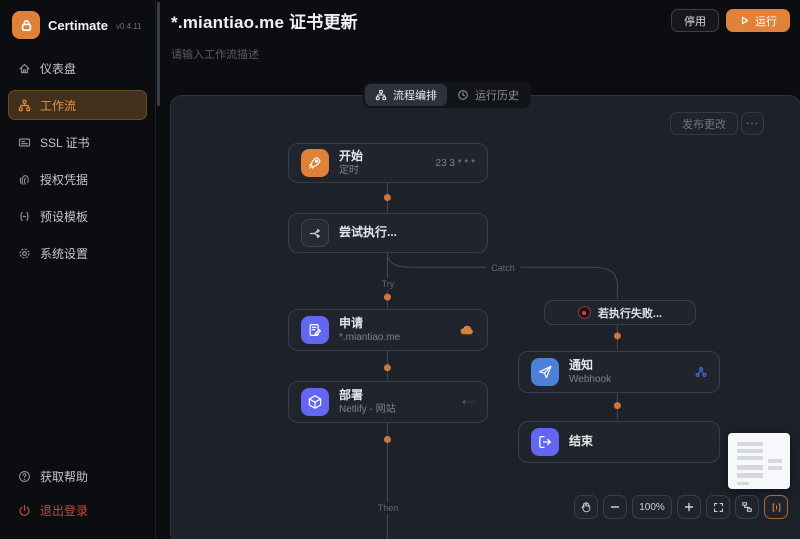  Describe the element at coordinates (24, 105) in the screenshot. I see `workflow-icon` at that location.